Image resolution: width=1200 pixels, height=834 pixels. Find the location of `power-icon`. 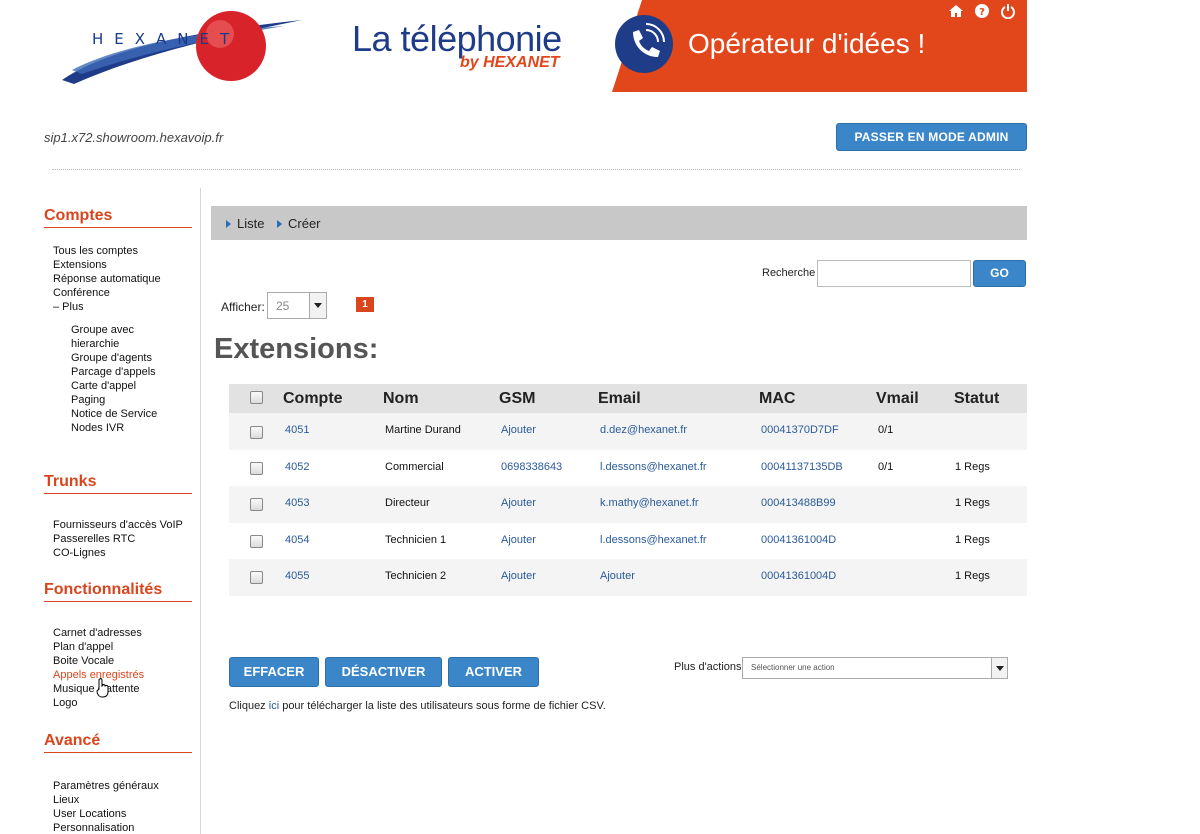

power-icon is located at coordinates (1008, 11).